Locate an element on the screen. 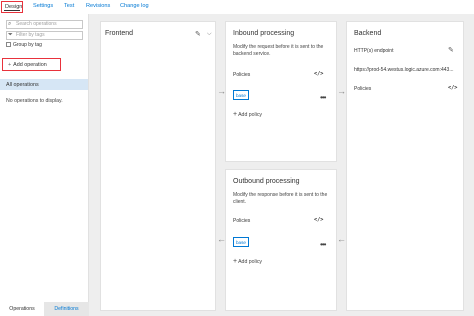 Image resolution: width=474 pixels, height=316 pixels. search-operations-input: ⌕ Search operations is located at coordinates (44, 24).